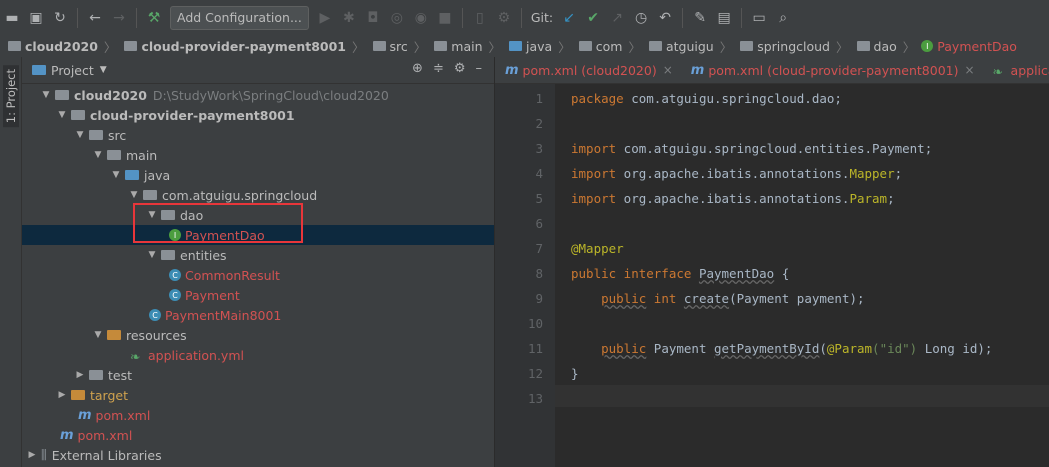  What do you see at coordinates (36, 18) in the screenshot?
I see `save-icon: ▣` at bounding box center [36, 18].